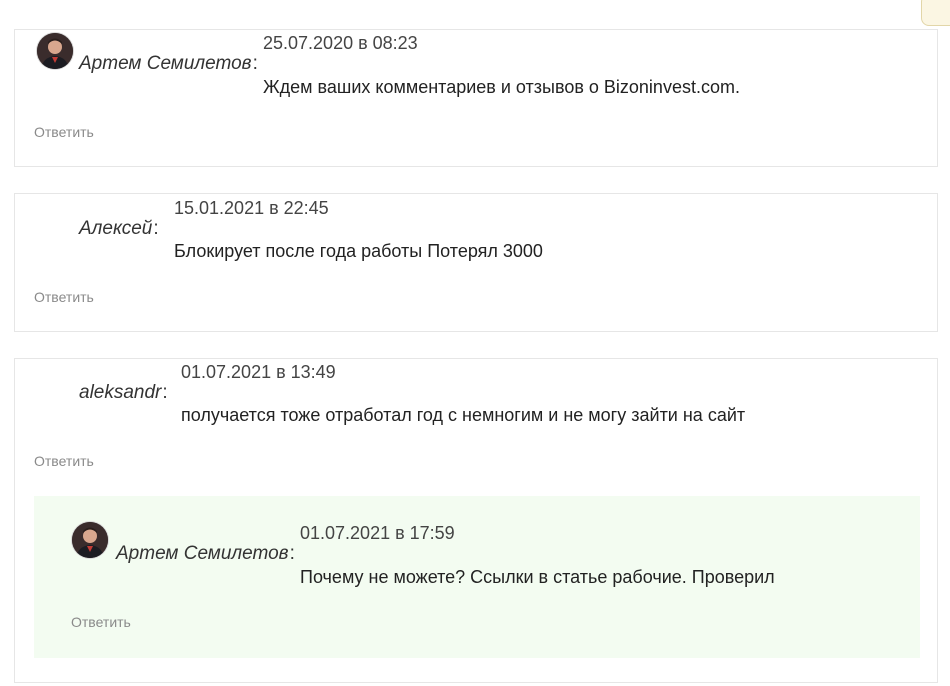  Describe the element at coordinates (168, 63) in the screenshot. I see `comment-author: Артем Семилетов:` at that location.